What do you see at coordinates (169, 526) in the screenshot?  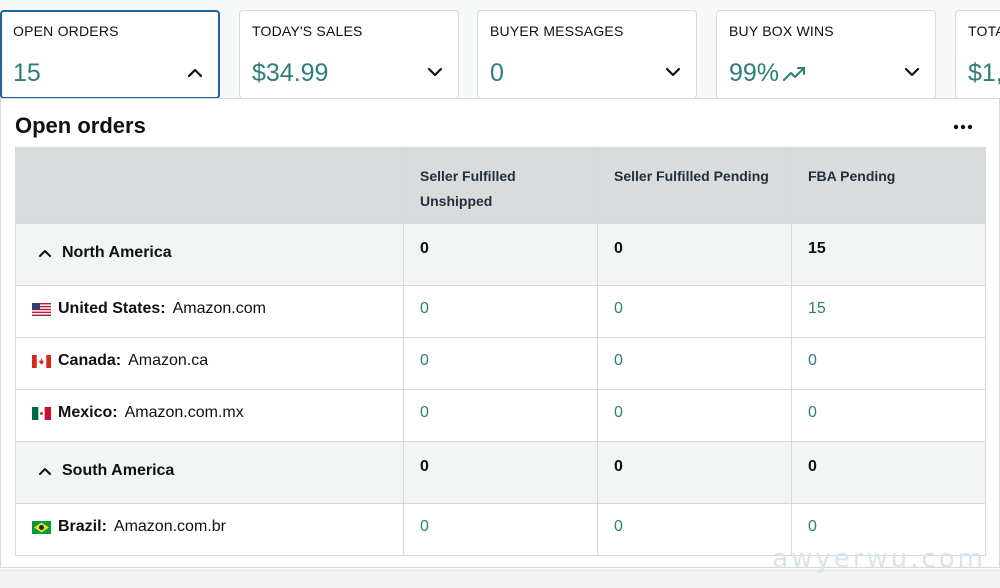 I see `marketplace-name: Amazon.com.br` at bounding box center [169, 526].